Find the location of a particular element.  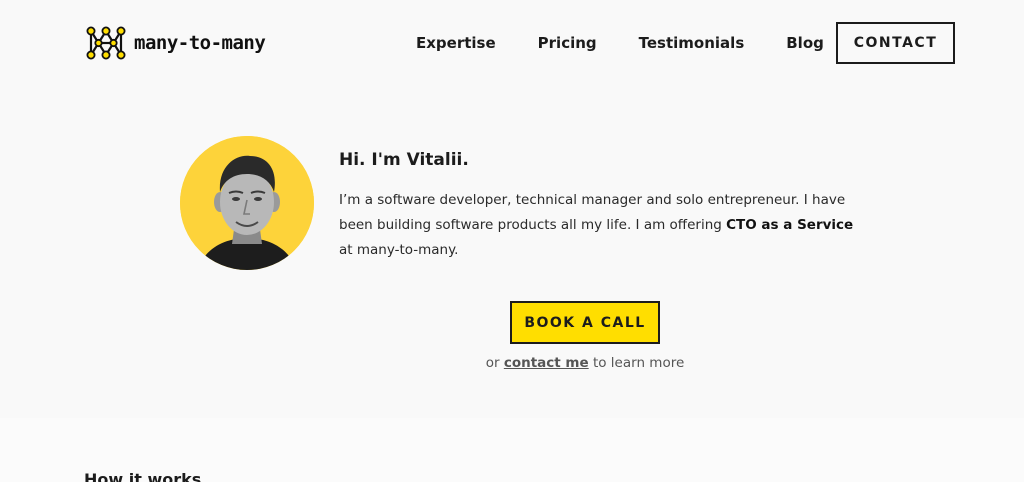

avatar is located at coordinates (247, 203).